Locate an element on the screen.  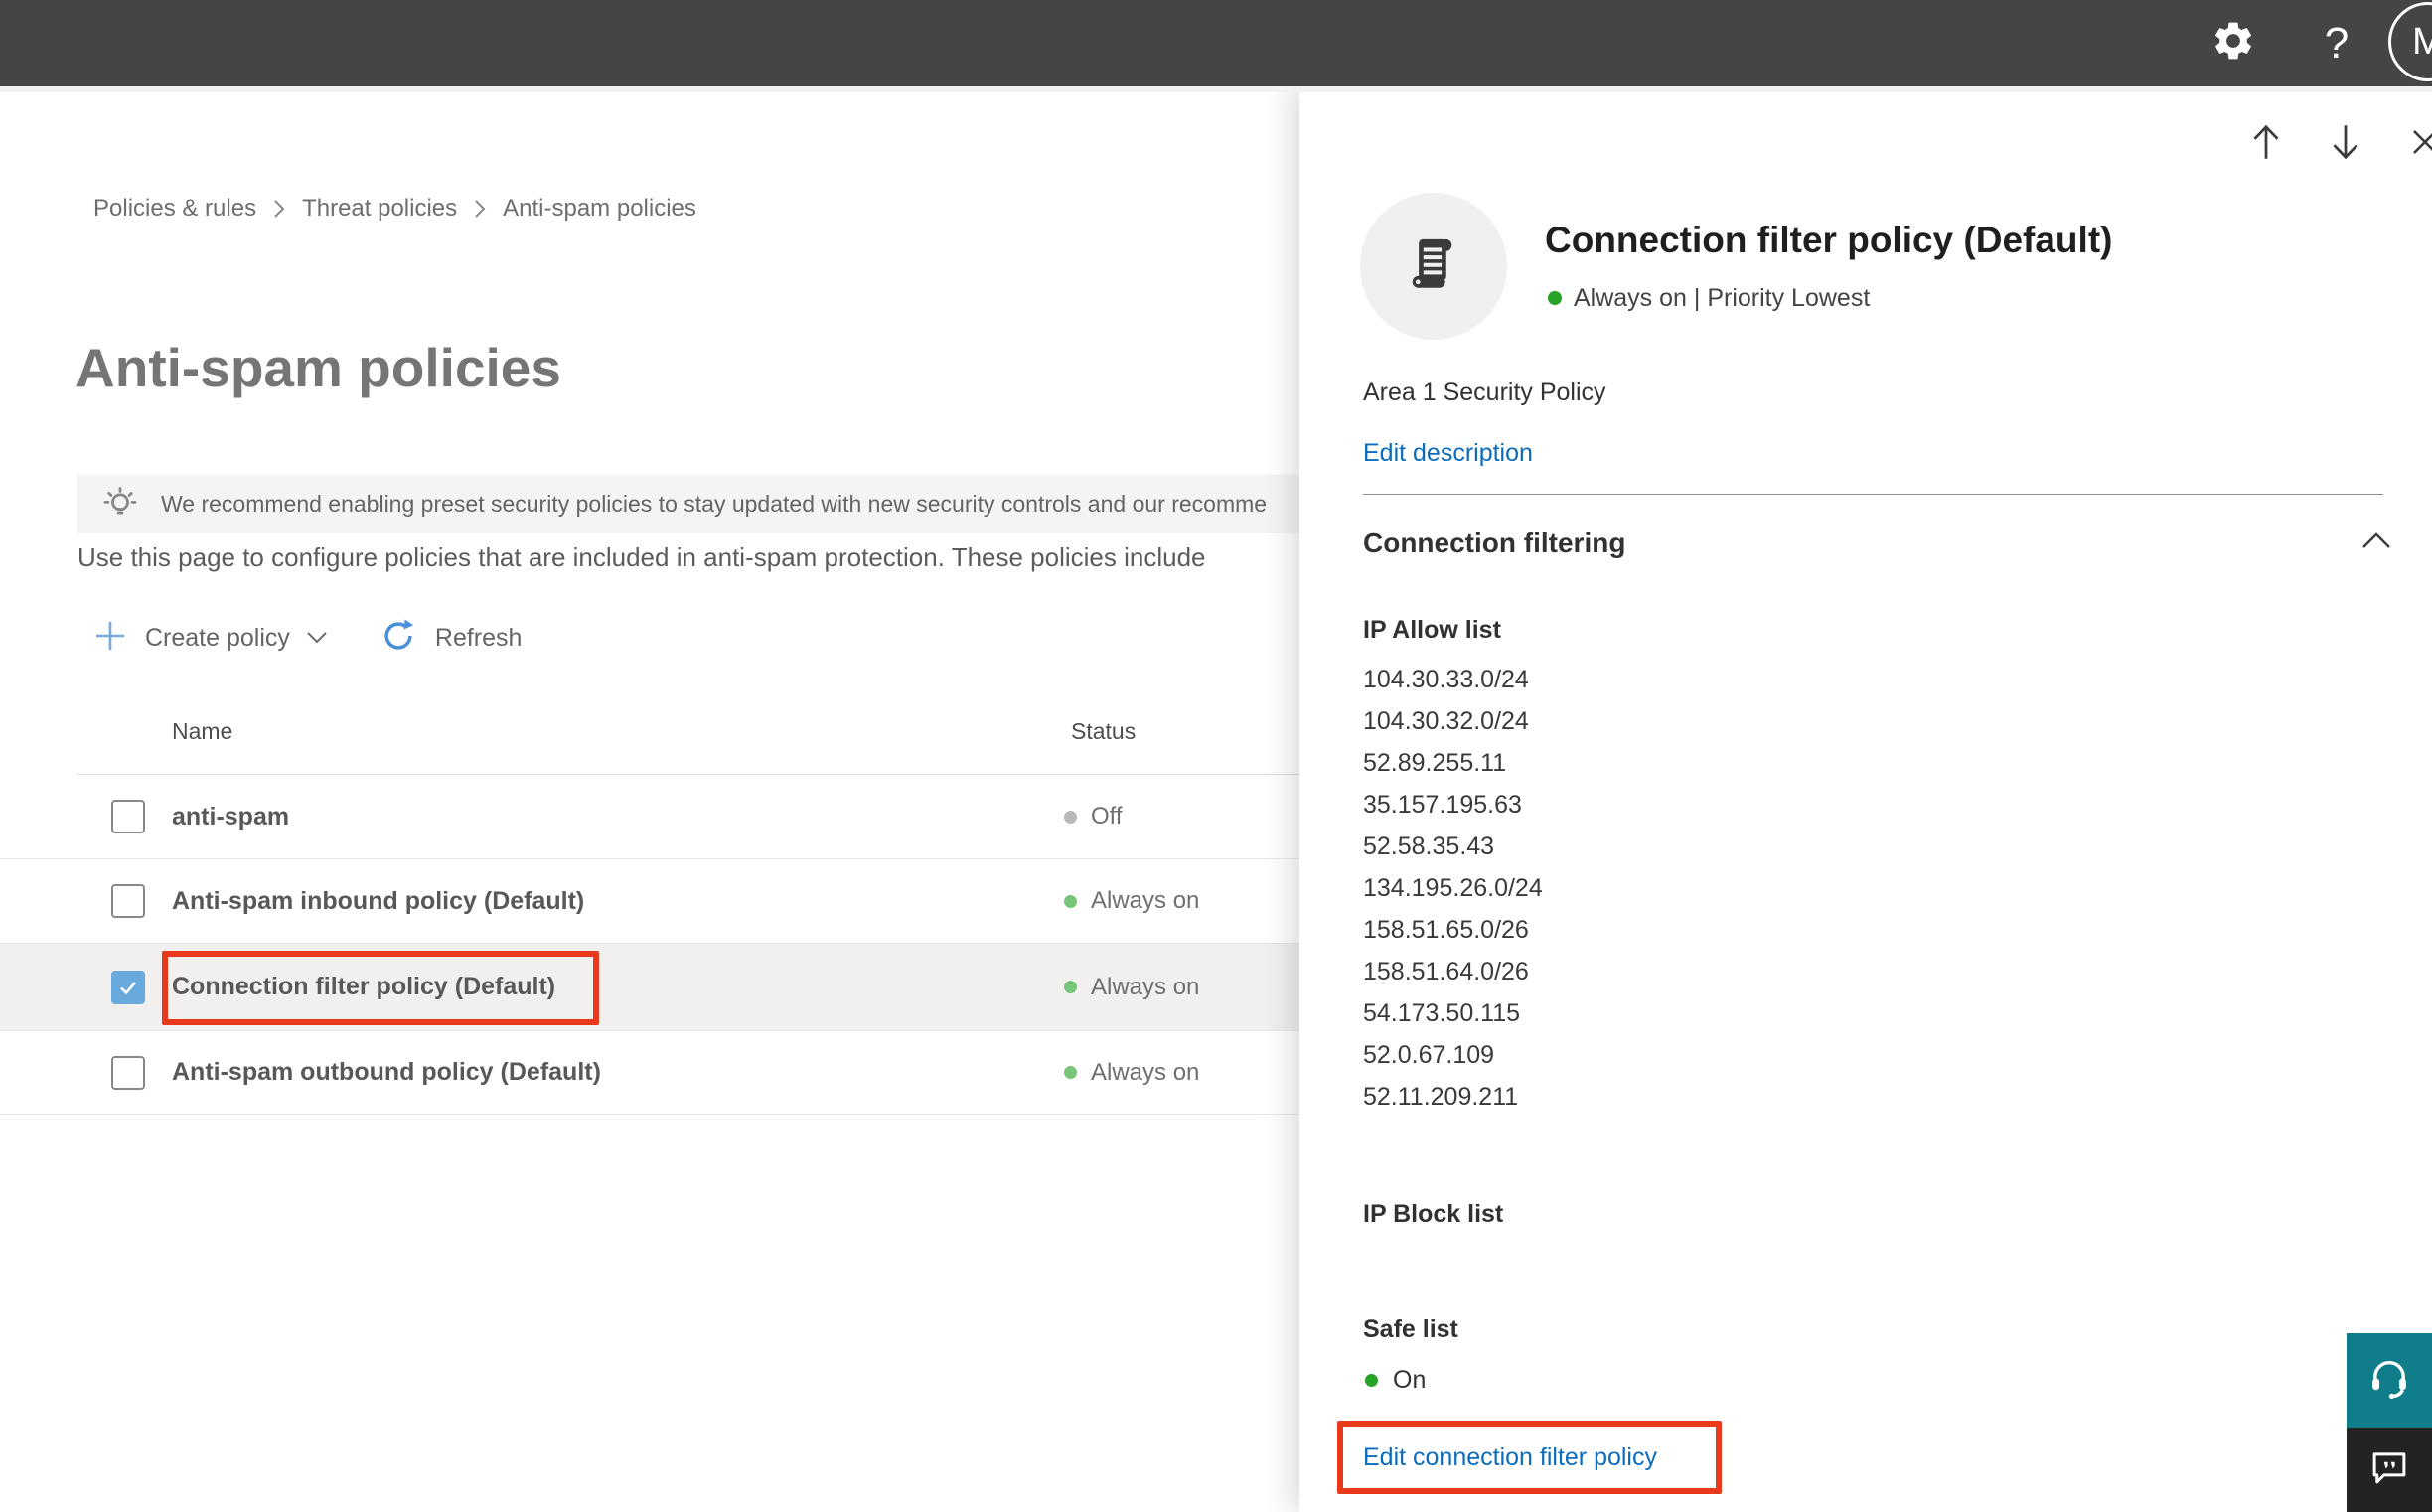
safe-list-status: On is located at coordinates (1395, 1380).